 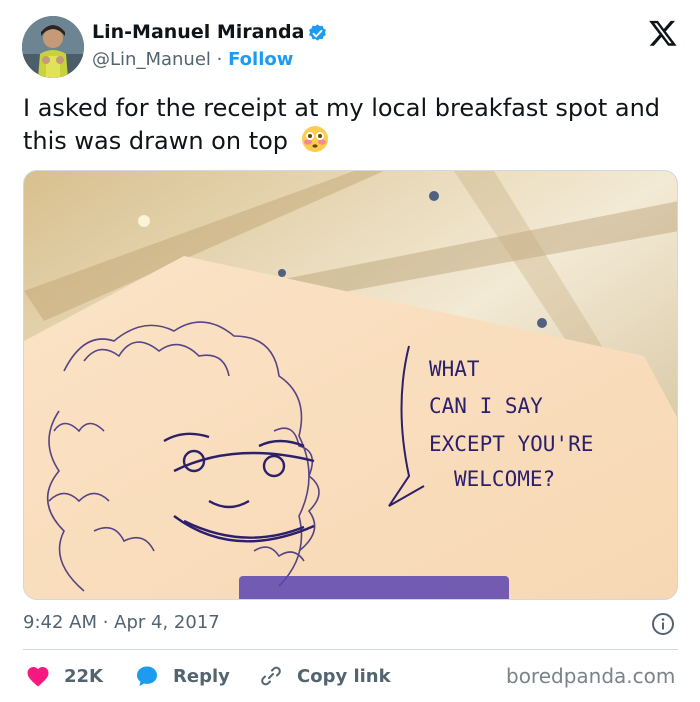 What do you see at coordinates (663, 33) in the screenshot?
I see `x-logo-icon` at bounding box center [663, 33].